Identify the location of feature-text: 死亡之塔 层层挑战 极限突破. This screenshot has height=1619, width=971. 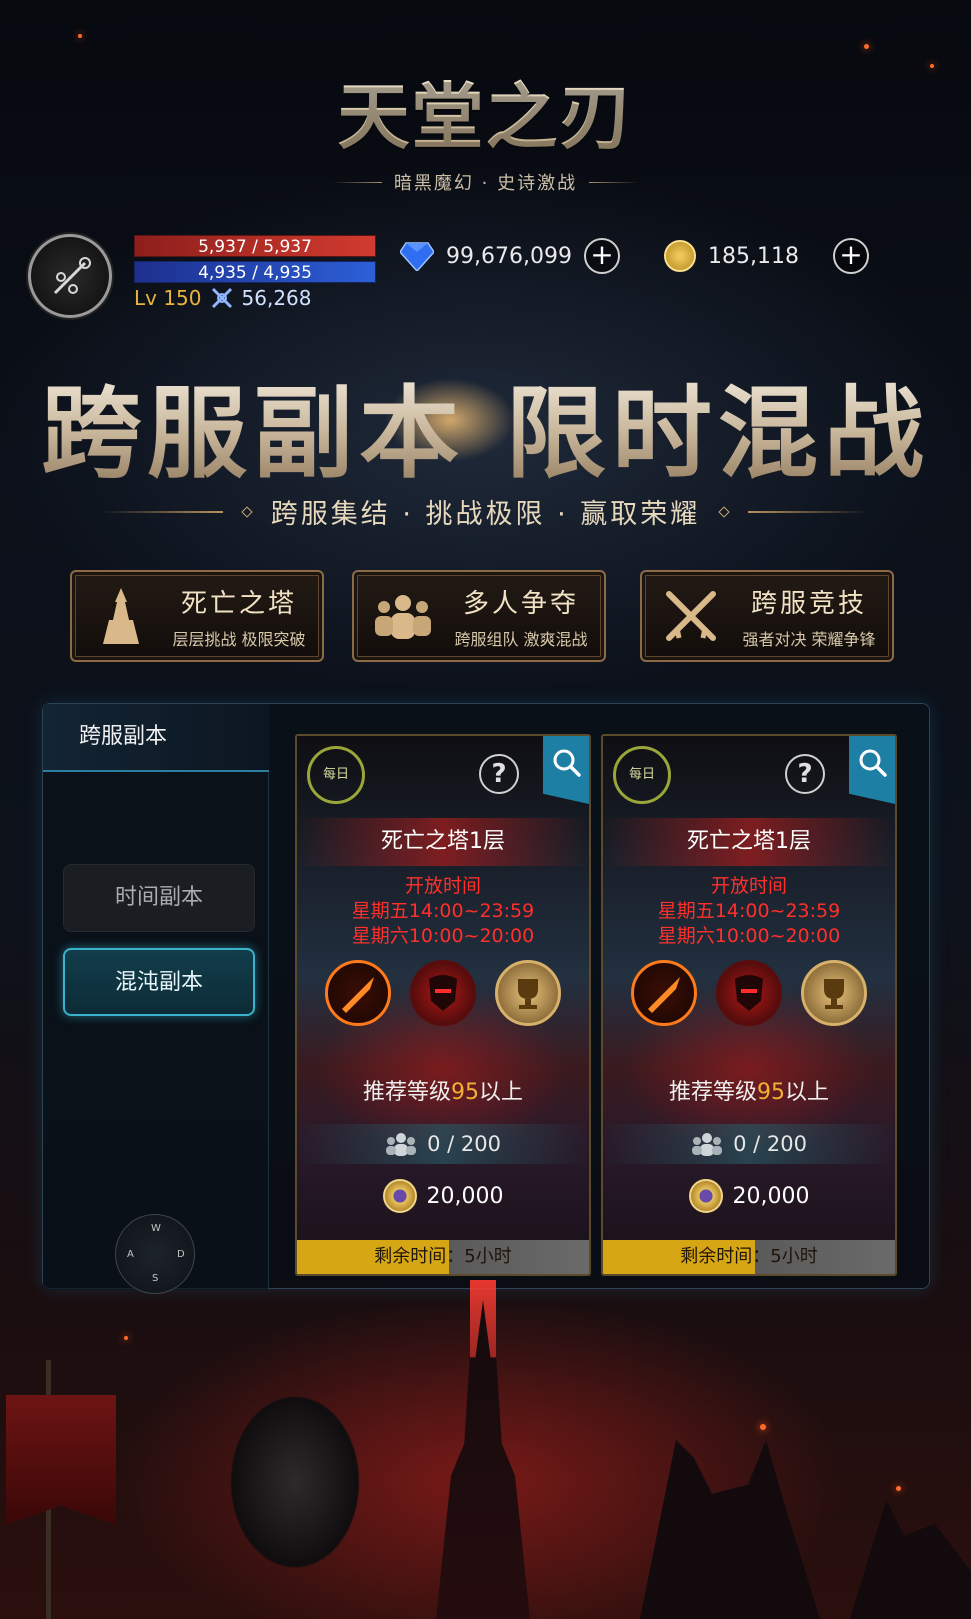
(239, 616).